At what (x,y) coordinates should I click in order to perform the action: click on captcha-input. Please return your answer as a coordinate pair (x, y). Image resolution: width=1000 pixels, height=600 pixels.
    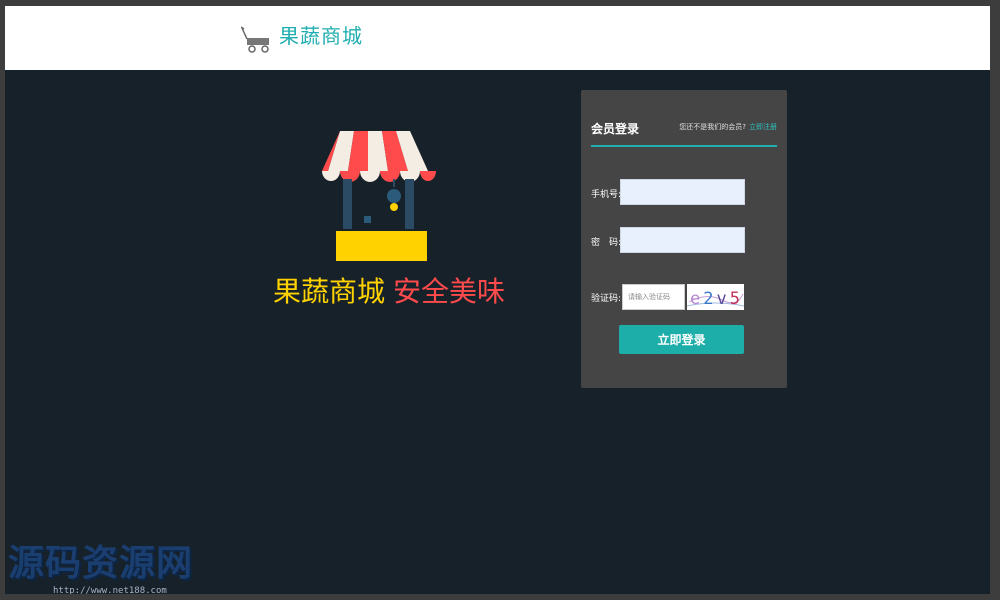
    Looking at the image, I should click on (653, 297).